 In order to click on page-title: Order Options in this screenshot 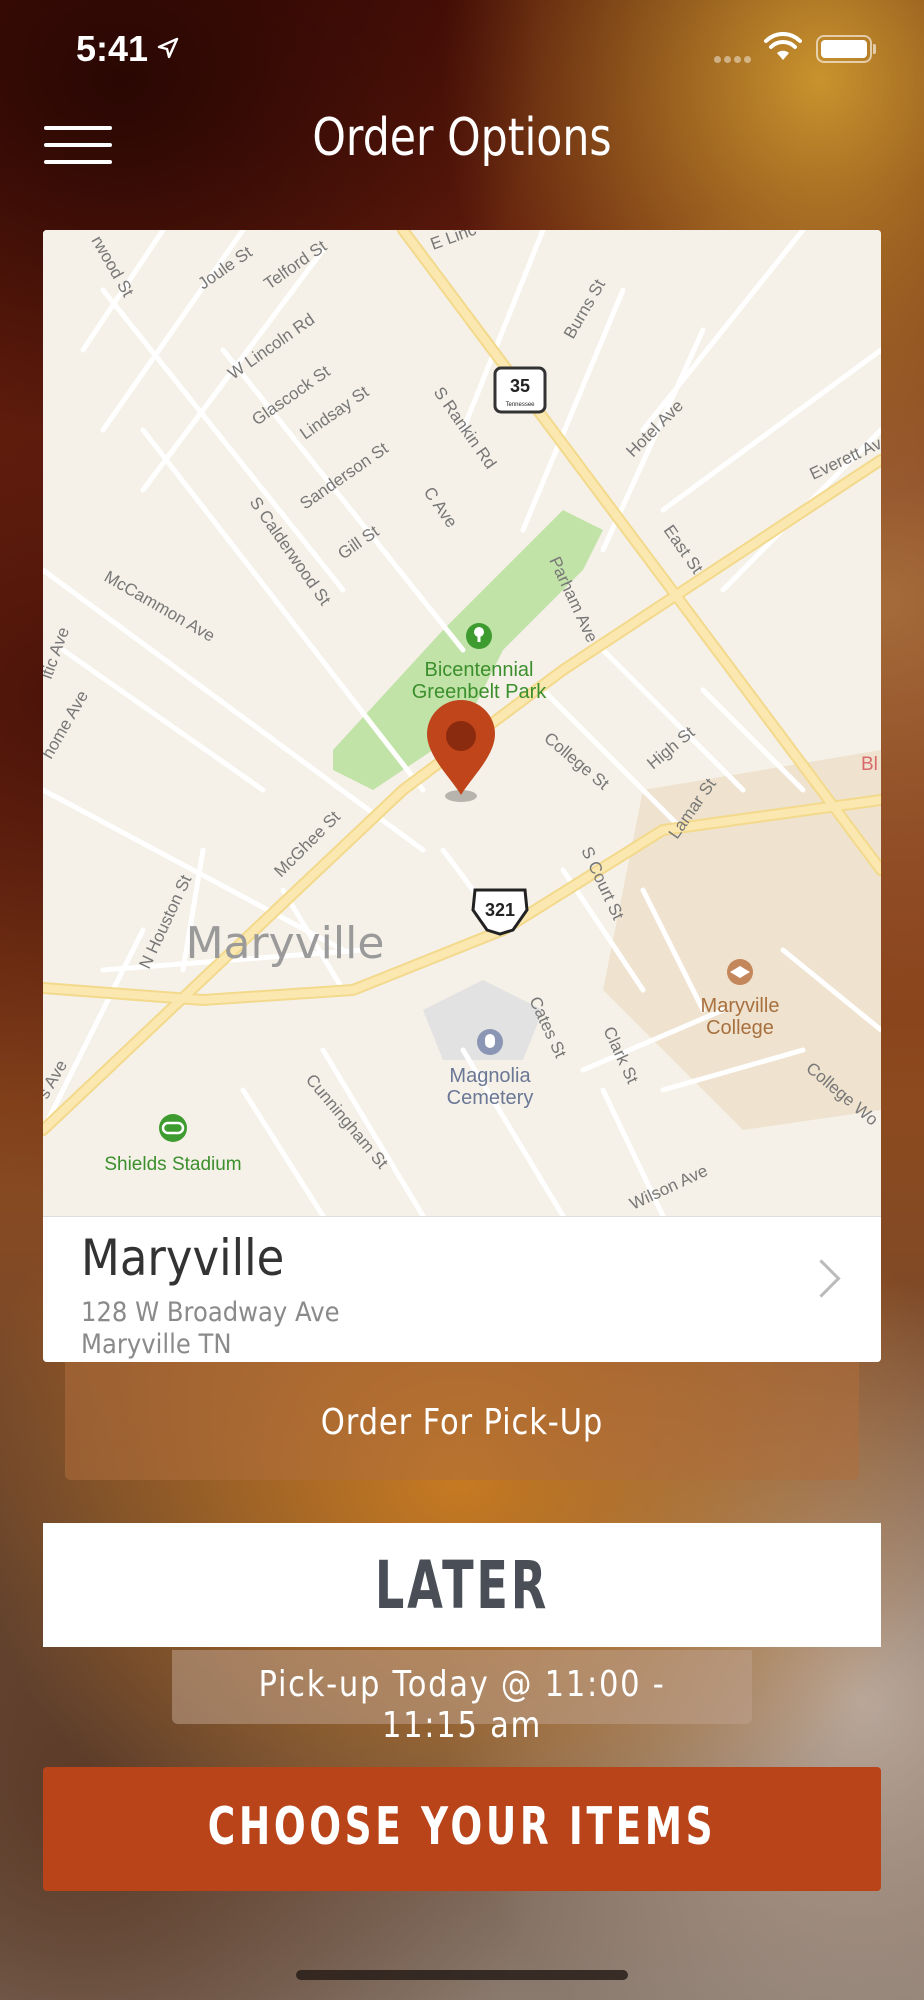, I will do `click(462, 138)`.